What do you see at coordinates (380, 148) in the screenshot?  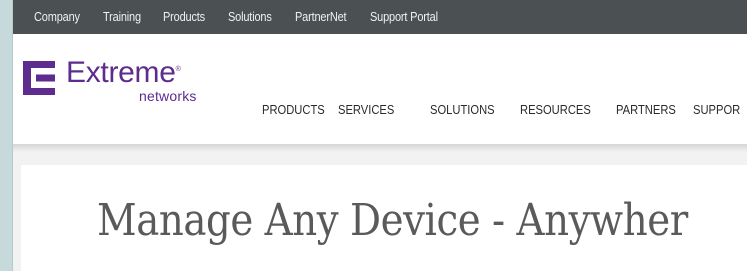 I see `header-divider` at bounding box center [380, 148].